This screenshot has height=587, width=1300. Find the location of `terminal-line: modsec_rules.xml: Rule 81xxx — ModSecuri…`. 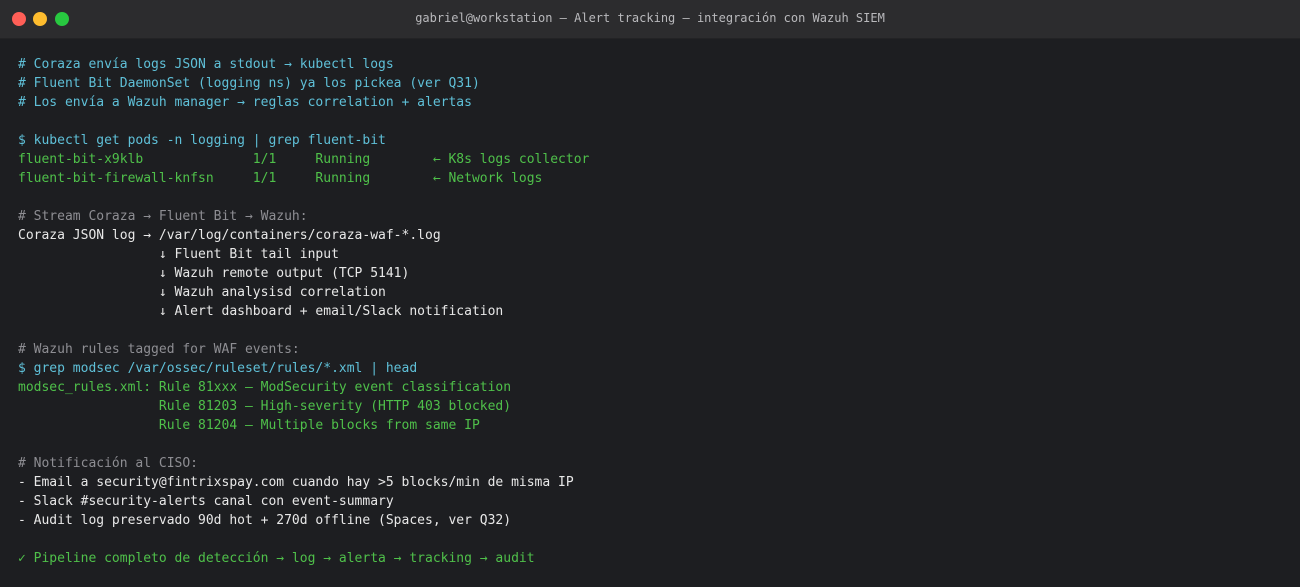

terminal-line: modsec_rules.xml: Rule 81xxx — ModSecuri… is located at coordinates (265, 387).